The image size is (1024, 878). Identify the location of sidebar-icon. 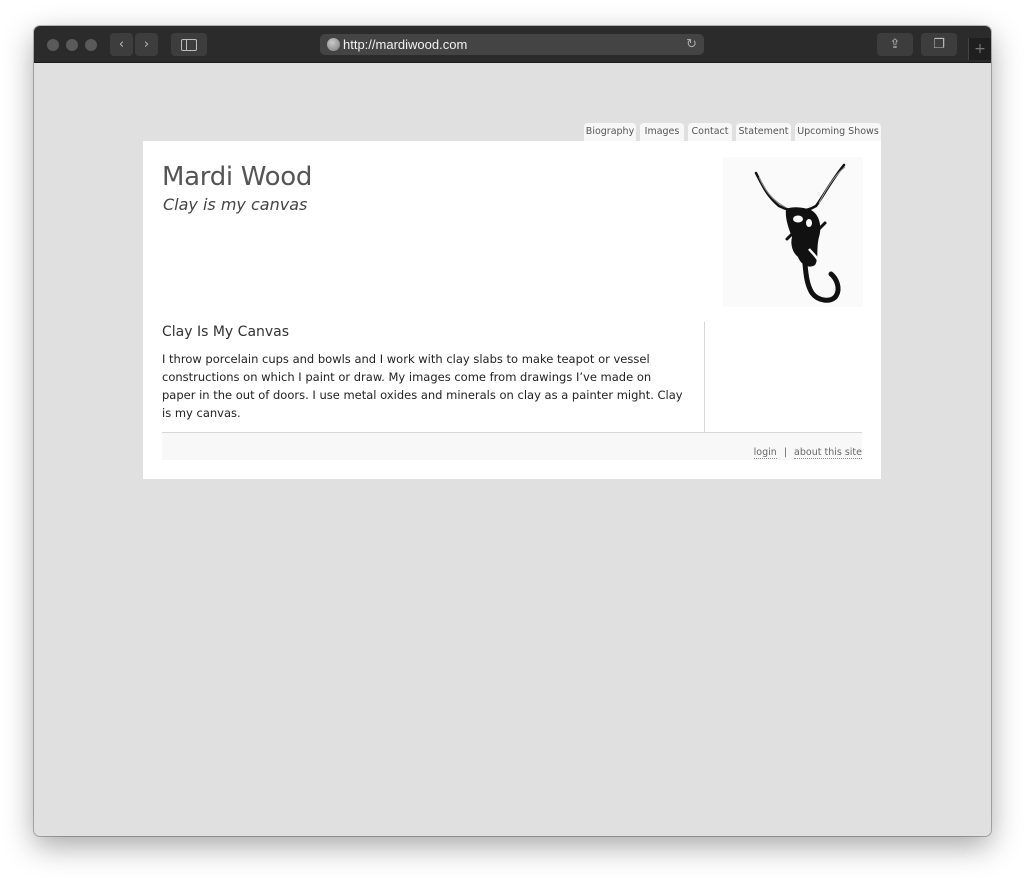
(189, 45).